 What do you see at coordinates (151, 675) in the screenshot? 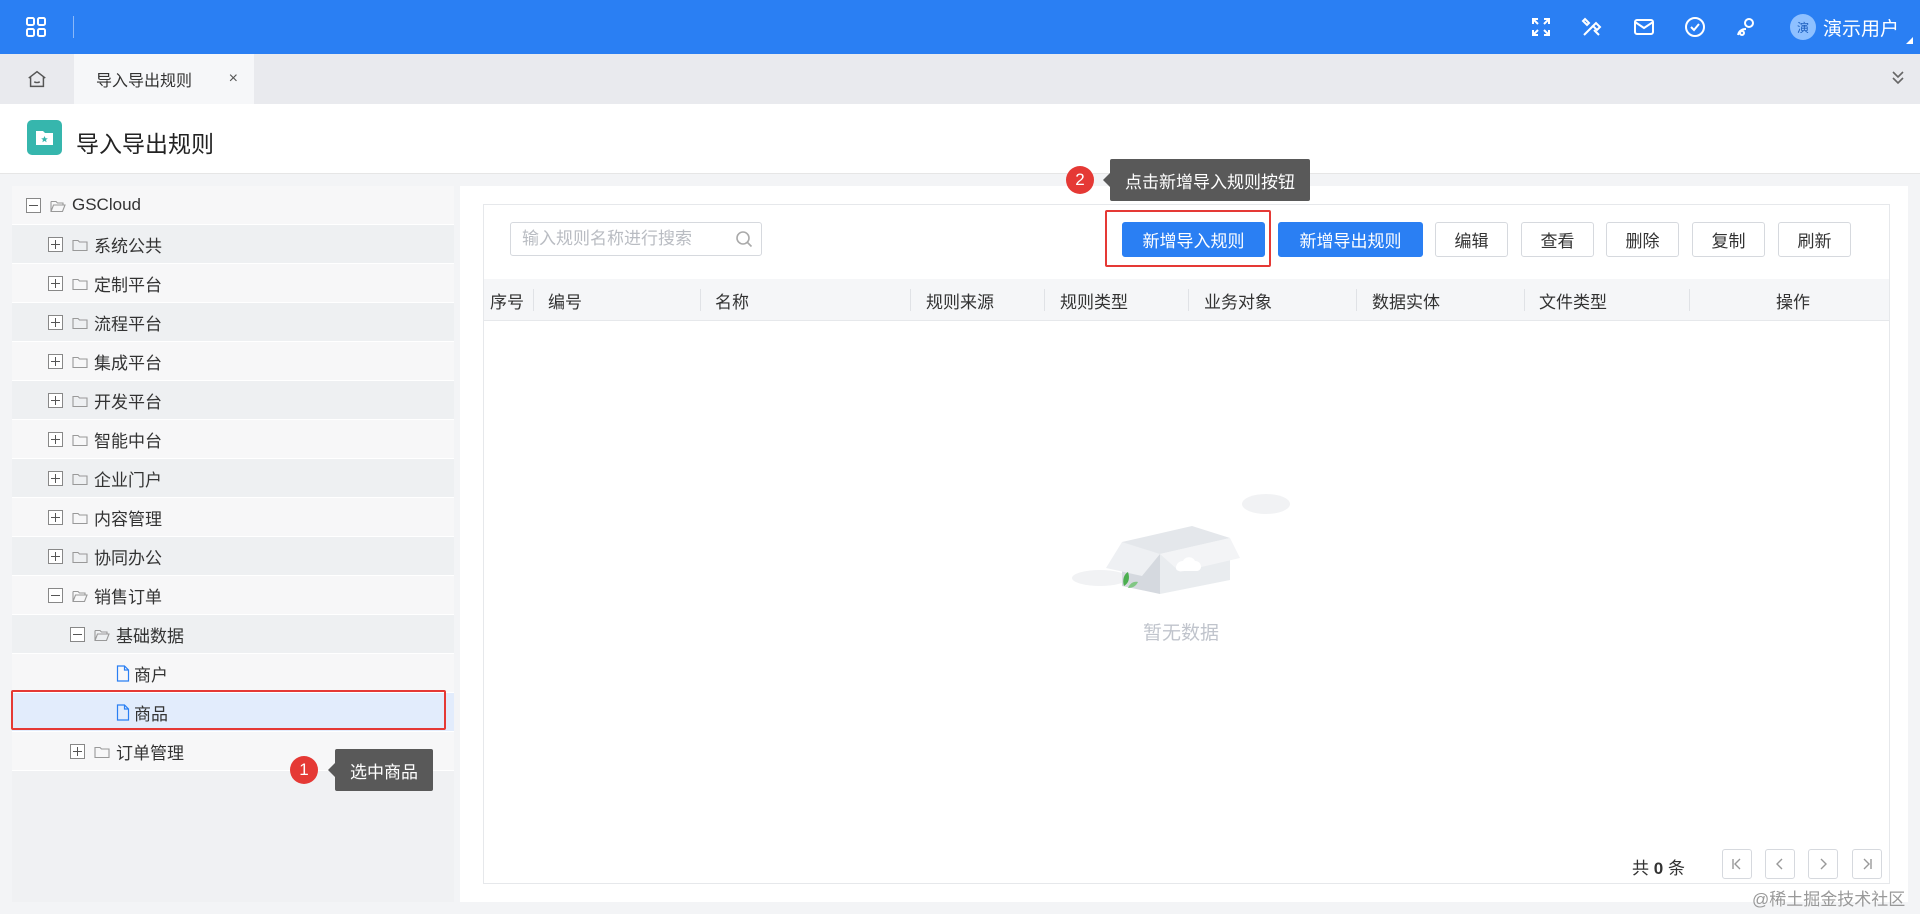
I see `tree-item-label: 商户` at bounding box center [151, 675].